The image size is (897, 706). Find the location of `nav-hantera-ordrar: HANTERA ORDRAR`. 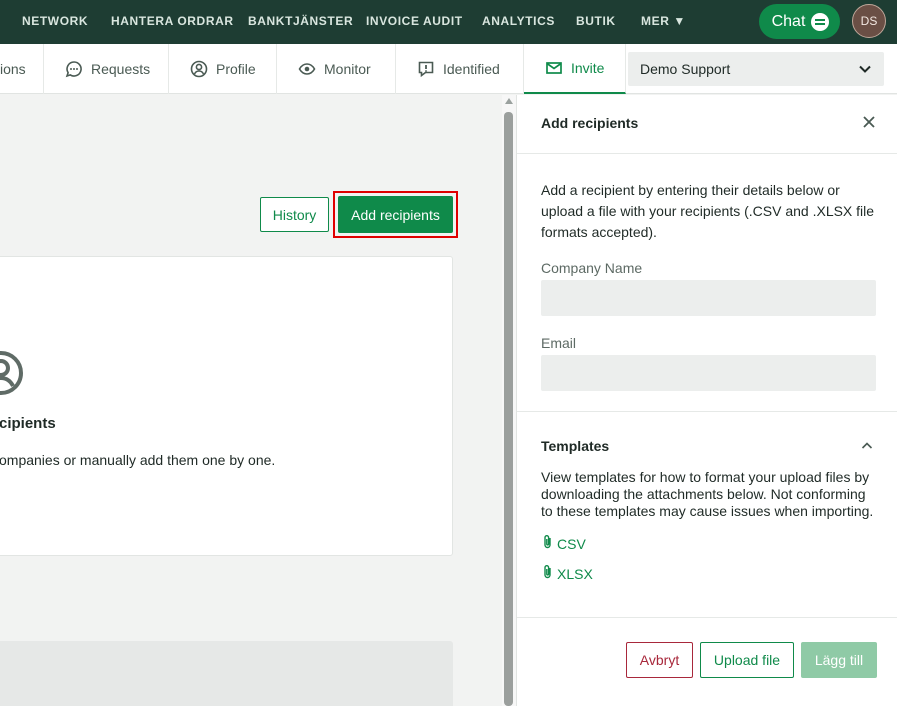

nav-hantera-ordrar: HANTERA ORDRAR is located at coordinates (172, 21).